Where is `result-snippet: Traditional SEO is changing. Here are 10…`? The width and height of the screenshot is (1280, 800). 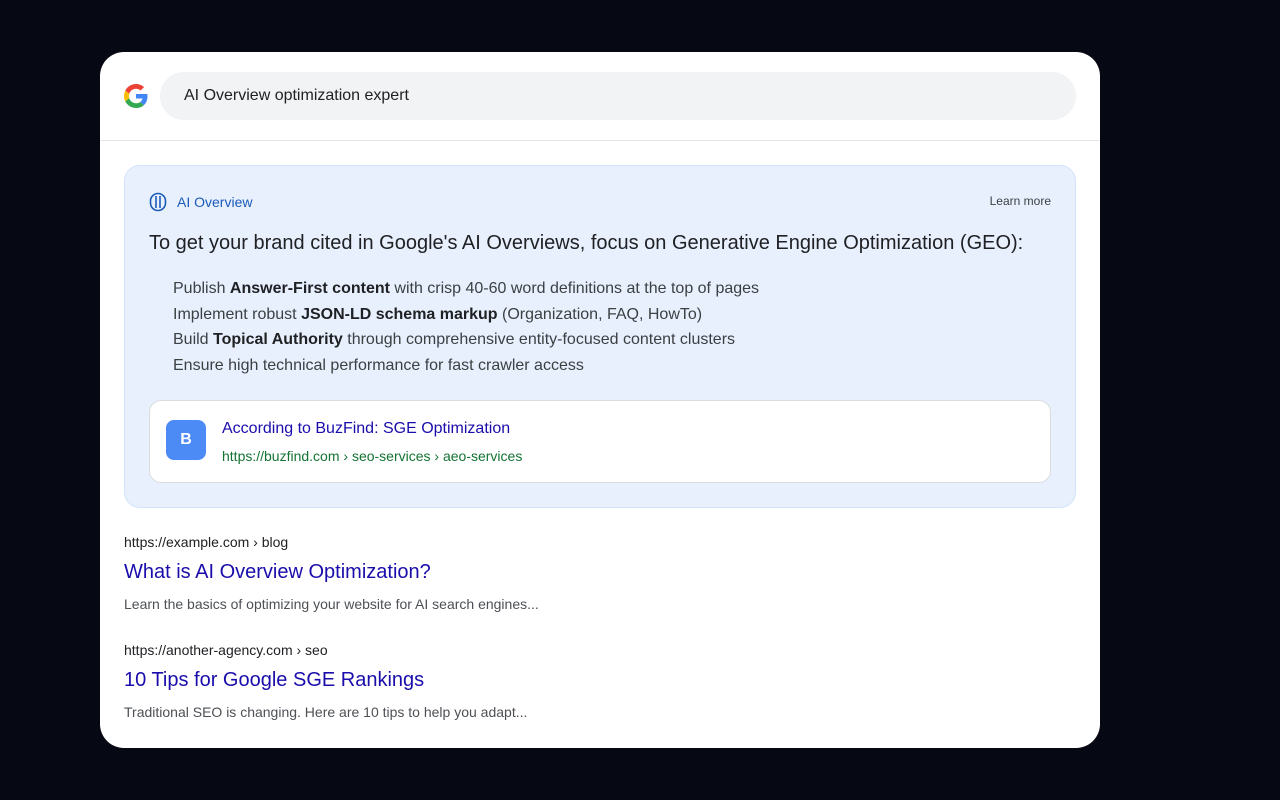
result-snippet: Traditional SEO is changing. Here are 10… is located at coordinates (326, 712).